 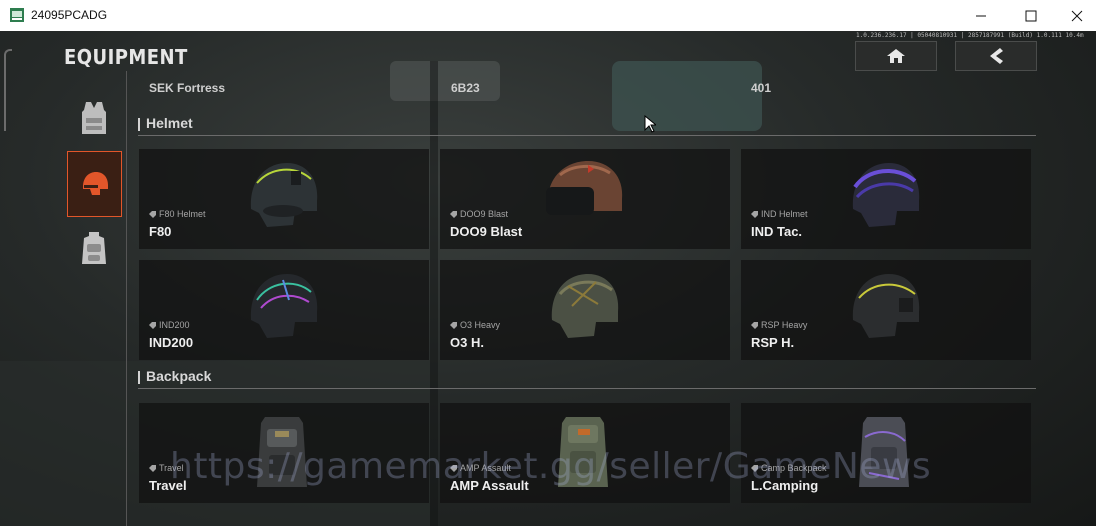 What do you see at coordinates (587, 125) in the screenshot?
I see `section-header-helmet: Helmet` at bounding box center [587, 125].